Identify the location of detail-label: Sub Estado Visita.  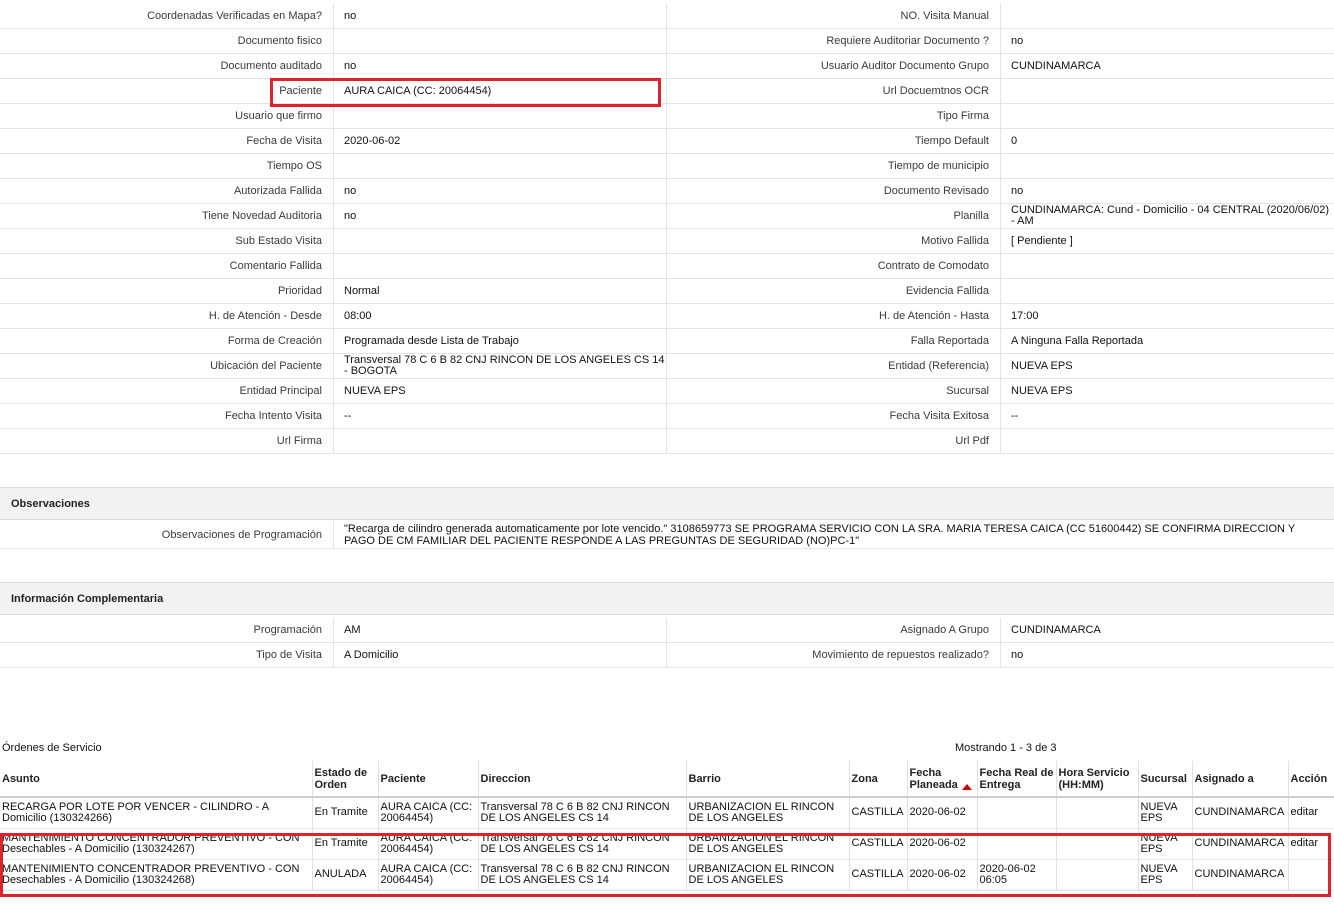
(166, 241).